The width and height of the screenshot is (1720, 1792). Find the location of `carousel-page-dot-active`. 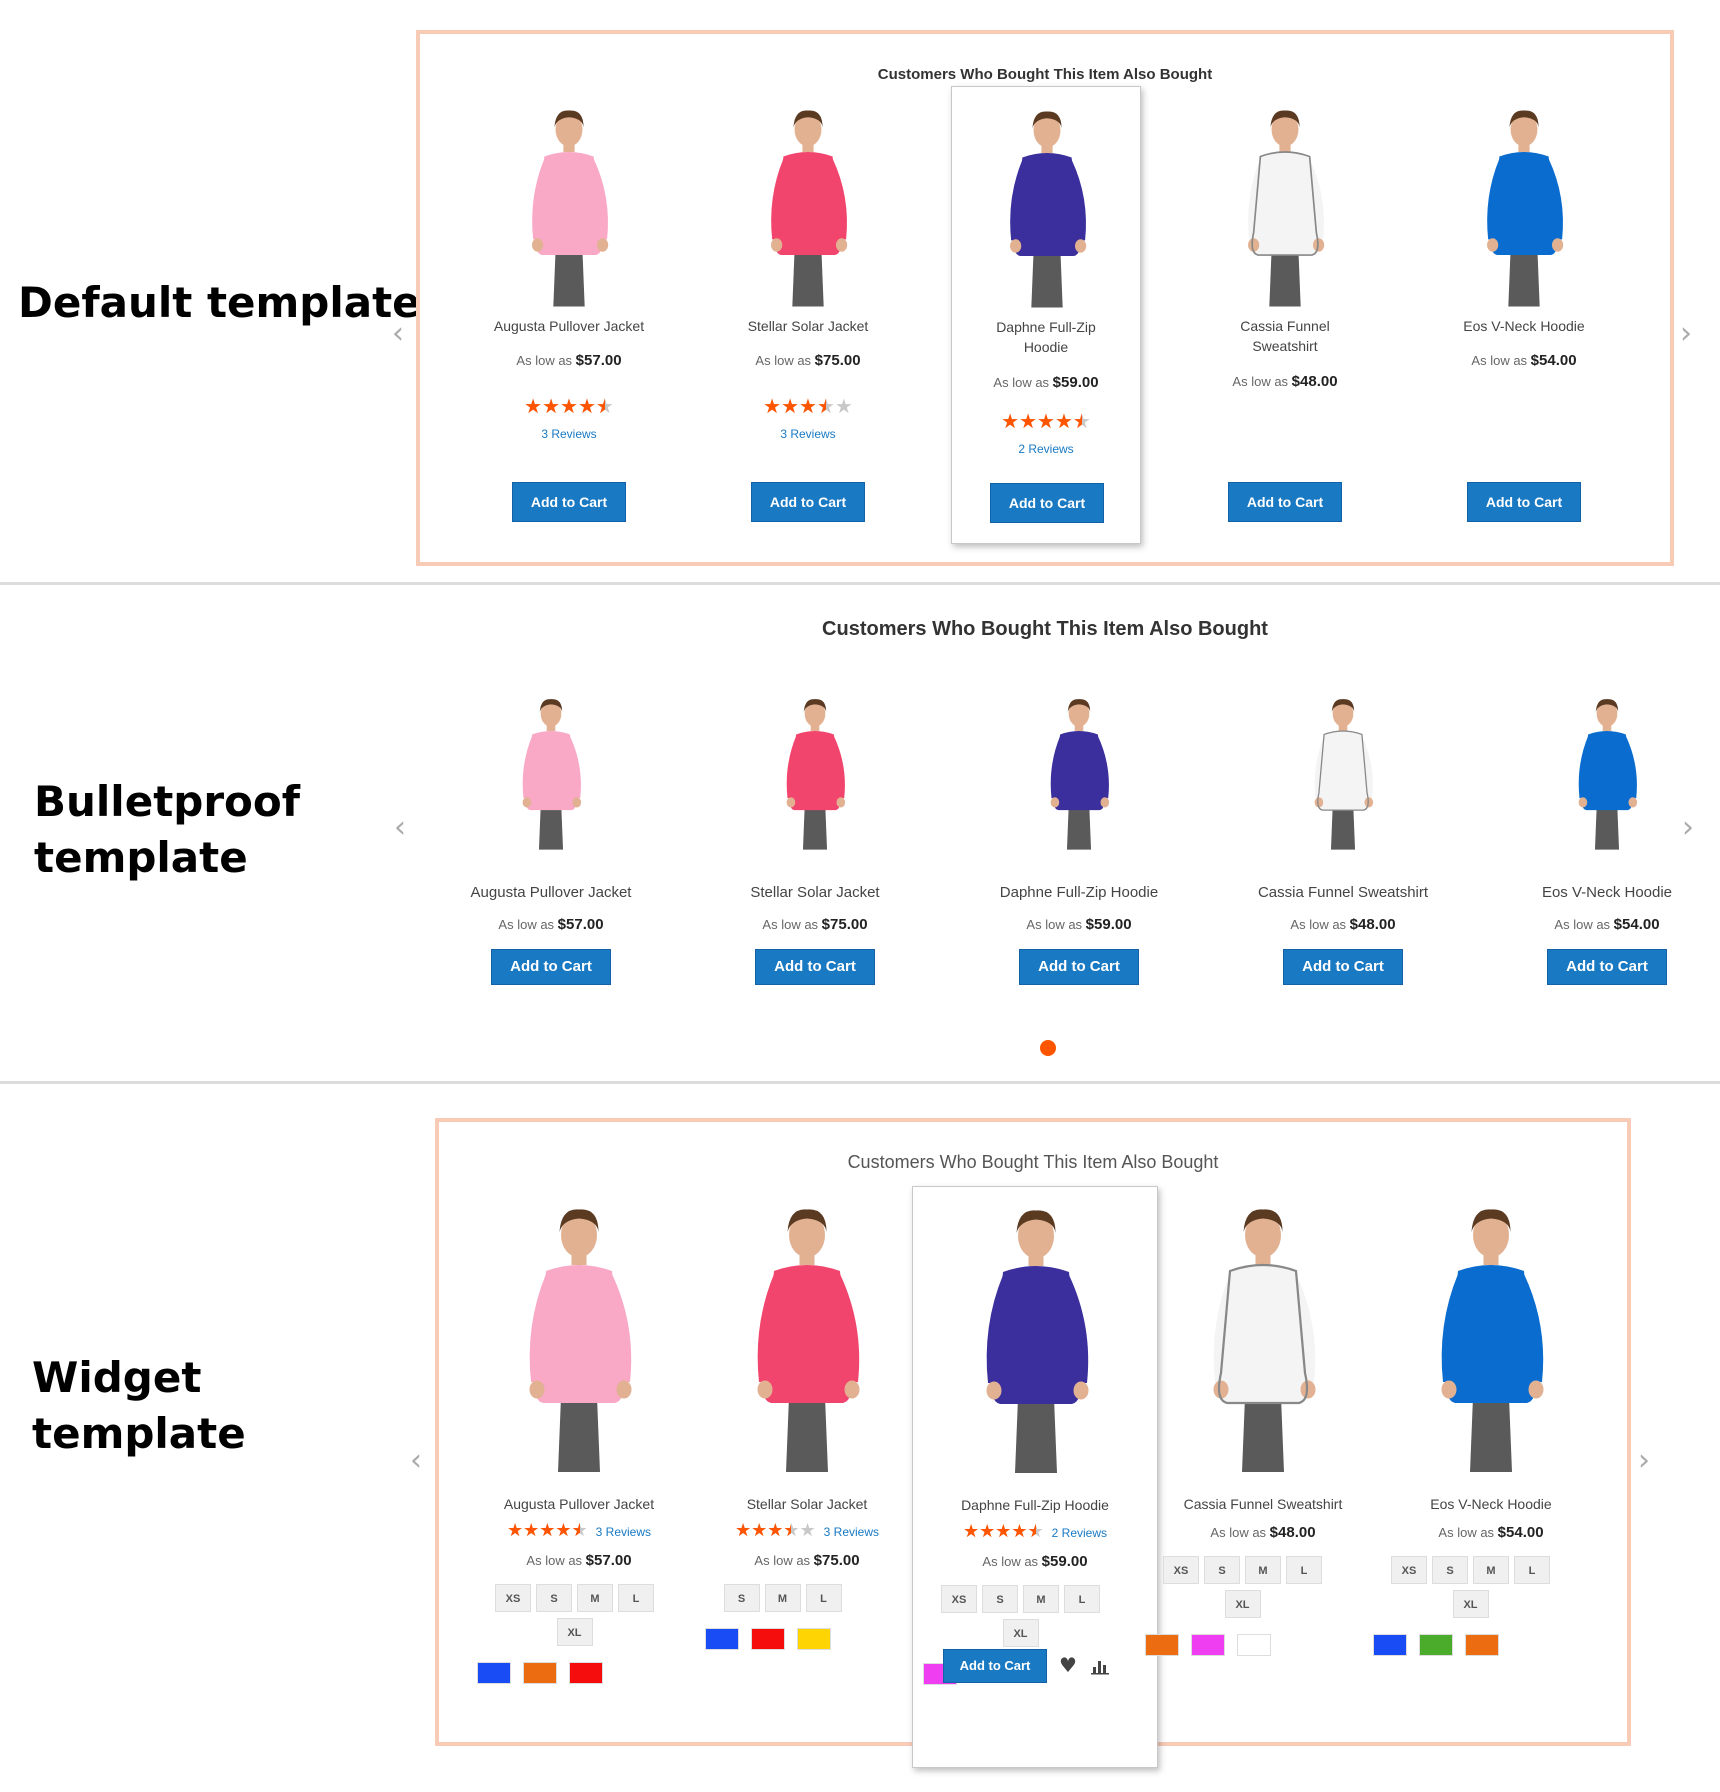

carousel-page-dot-active is located at coordinates (1048, 1048).